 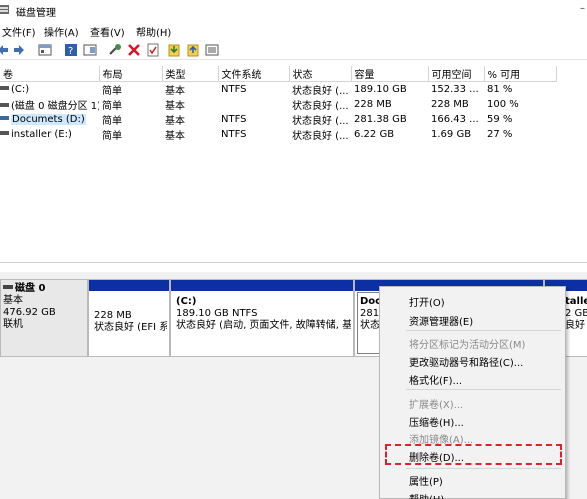 I want to click on disk-icon, so click(x=8, y=287).